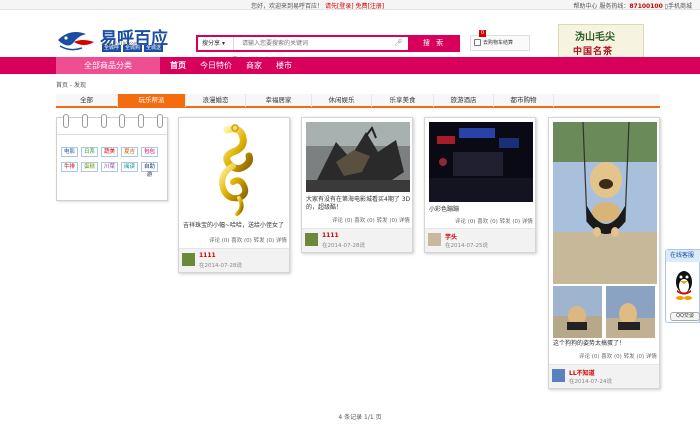 The width and height of the screenshot is (700, 435). What do you see at coordinates (477, 42) in the screenshot?
I see `cart-icon` at bounding box center [477, 42].